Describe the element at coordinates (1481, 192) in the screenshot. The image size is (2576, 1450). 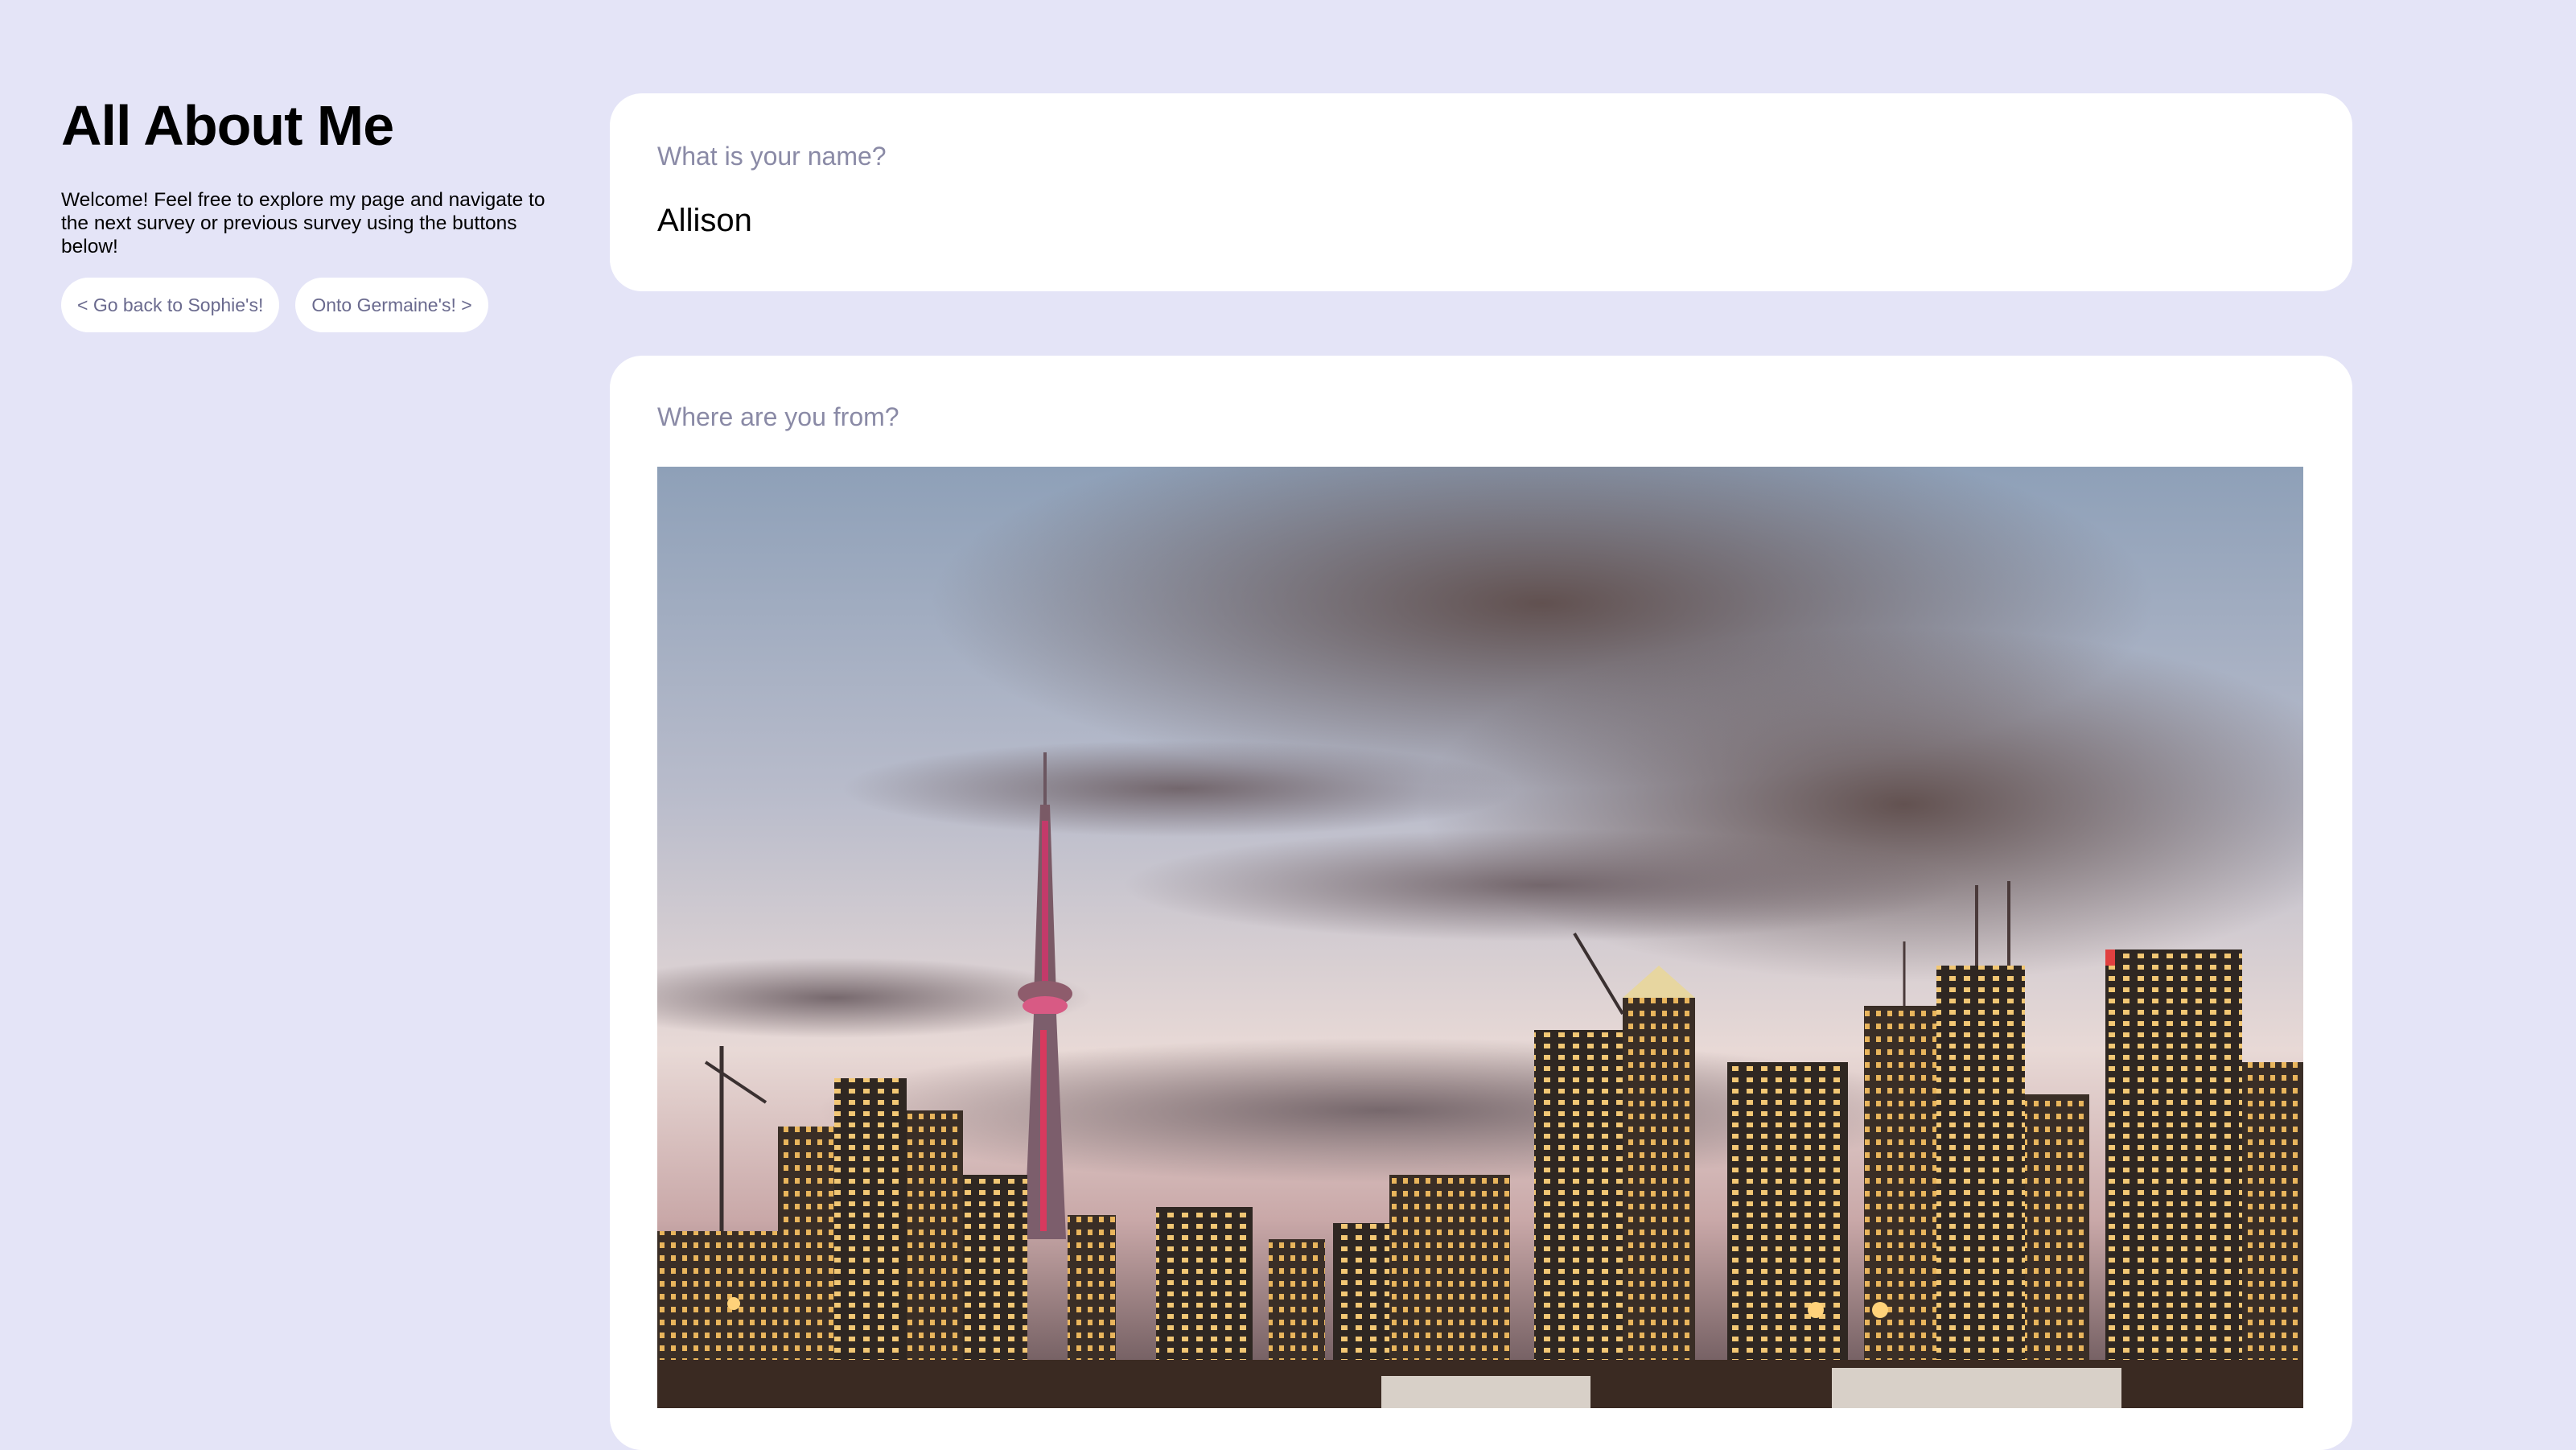
I see `name-question-card: What is your name? Allison` at that location.